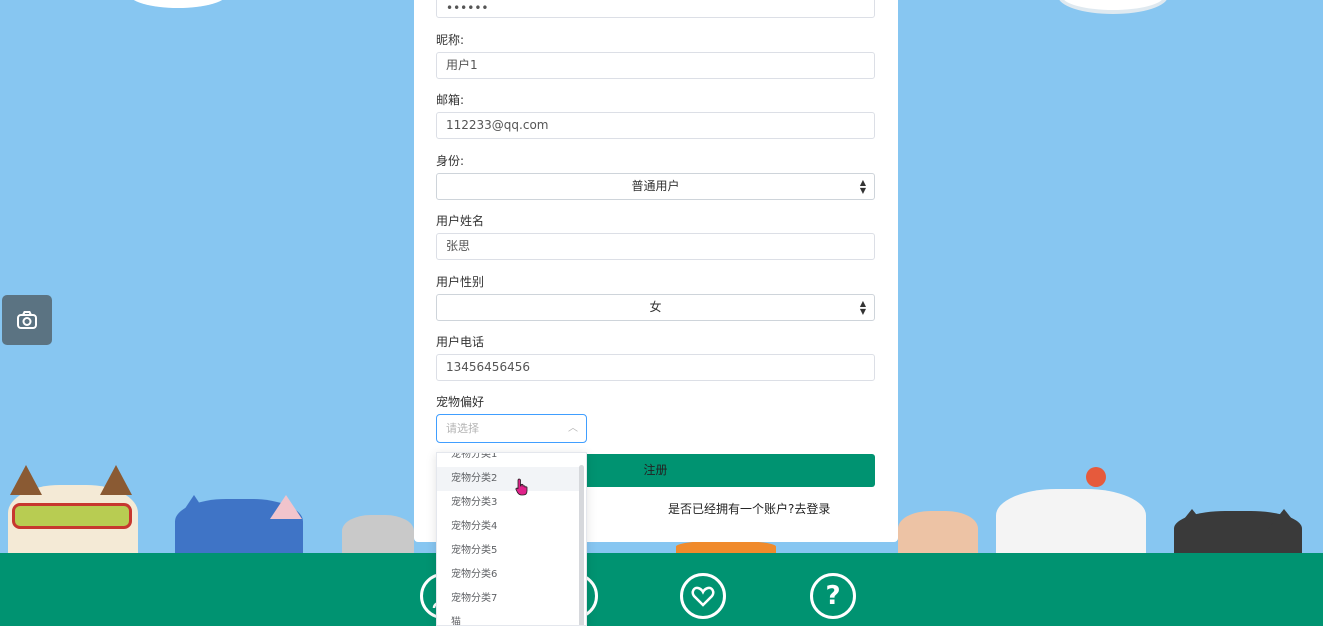 The height and width of the screenshot is (626, 1323). What do you see at coordinates (511, 428) in the screenshot?
I see `pet-preference-select: 请选择 ︿` at bounding box center [511, 428].